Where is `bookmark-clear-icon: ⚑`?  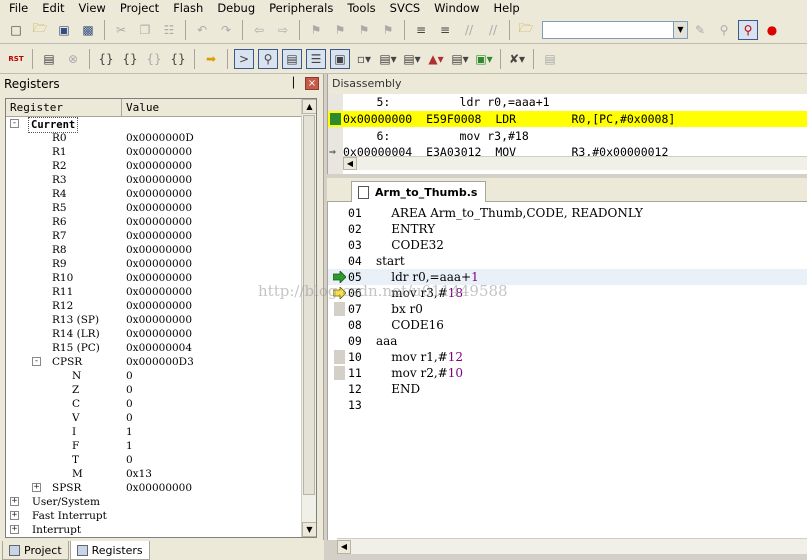 bookmark-clear-icon: ⚑ is located at coordinates (388, 30).